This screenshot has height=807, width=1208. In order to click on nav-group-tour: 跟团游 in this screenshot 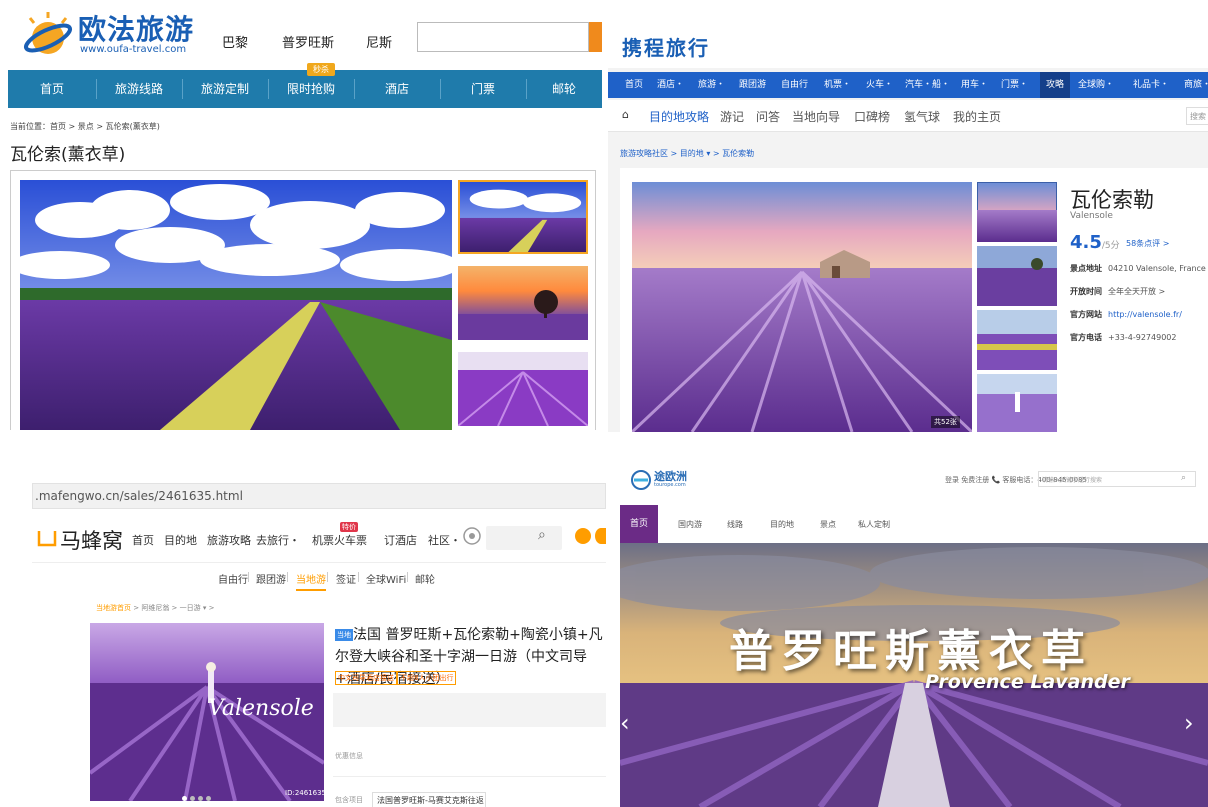, I will do `click(752, 85)`.